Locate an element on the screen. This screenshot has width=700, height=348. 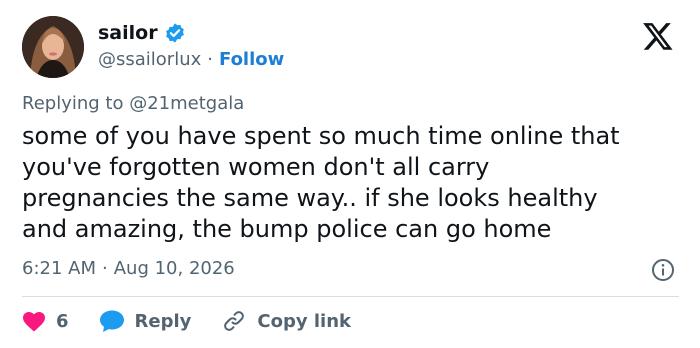
x-logo-icon is located at coordinates (658, 36).